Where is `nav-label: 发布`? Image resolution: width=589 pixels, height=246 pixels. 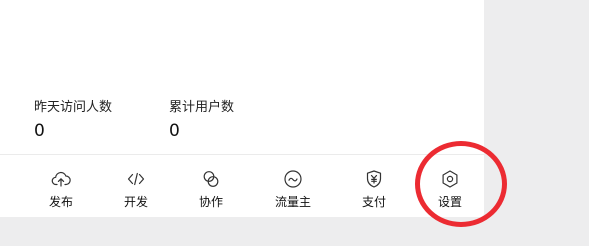
nav-label: 发布 is located at coordinates (60, 202).